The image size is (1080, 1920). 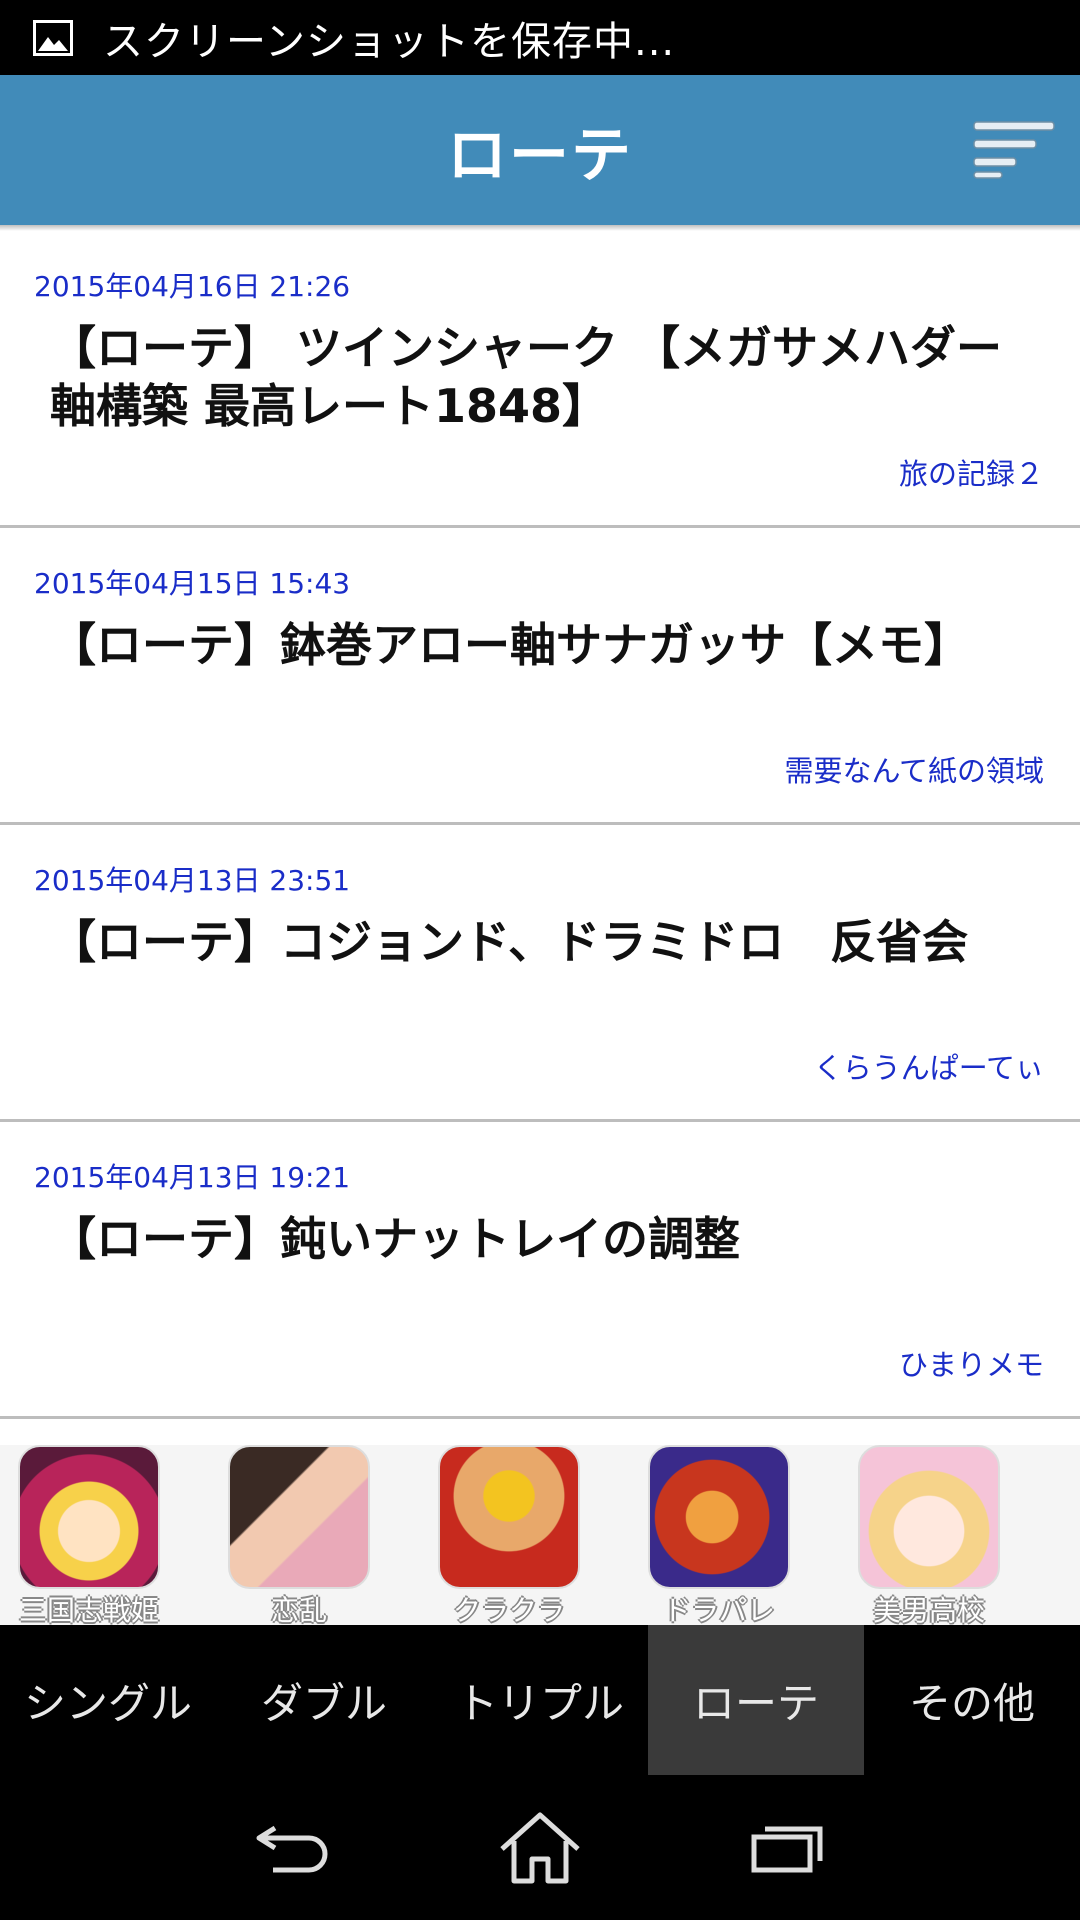 I want to click on article-source: くらうんぱーてぃ, so click(x=929, y=1066).